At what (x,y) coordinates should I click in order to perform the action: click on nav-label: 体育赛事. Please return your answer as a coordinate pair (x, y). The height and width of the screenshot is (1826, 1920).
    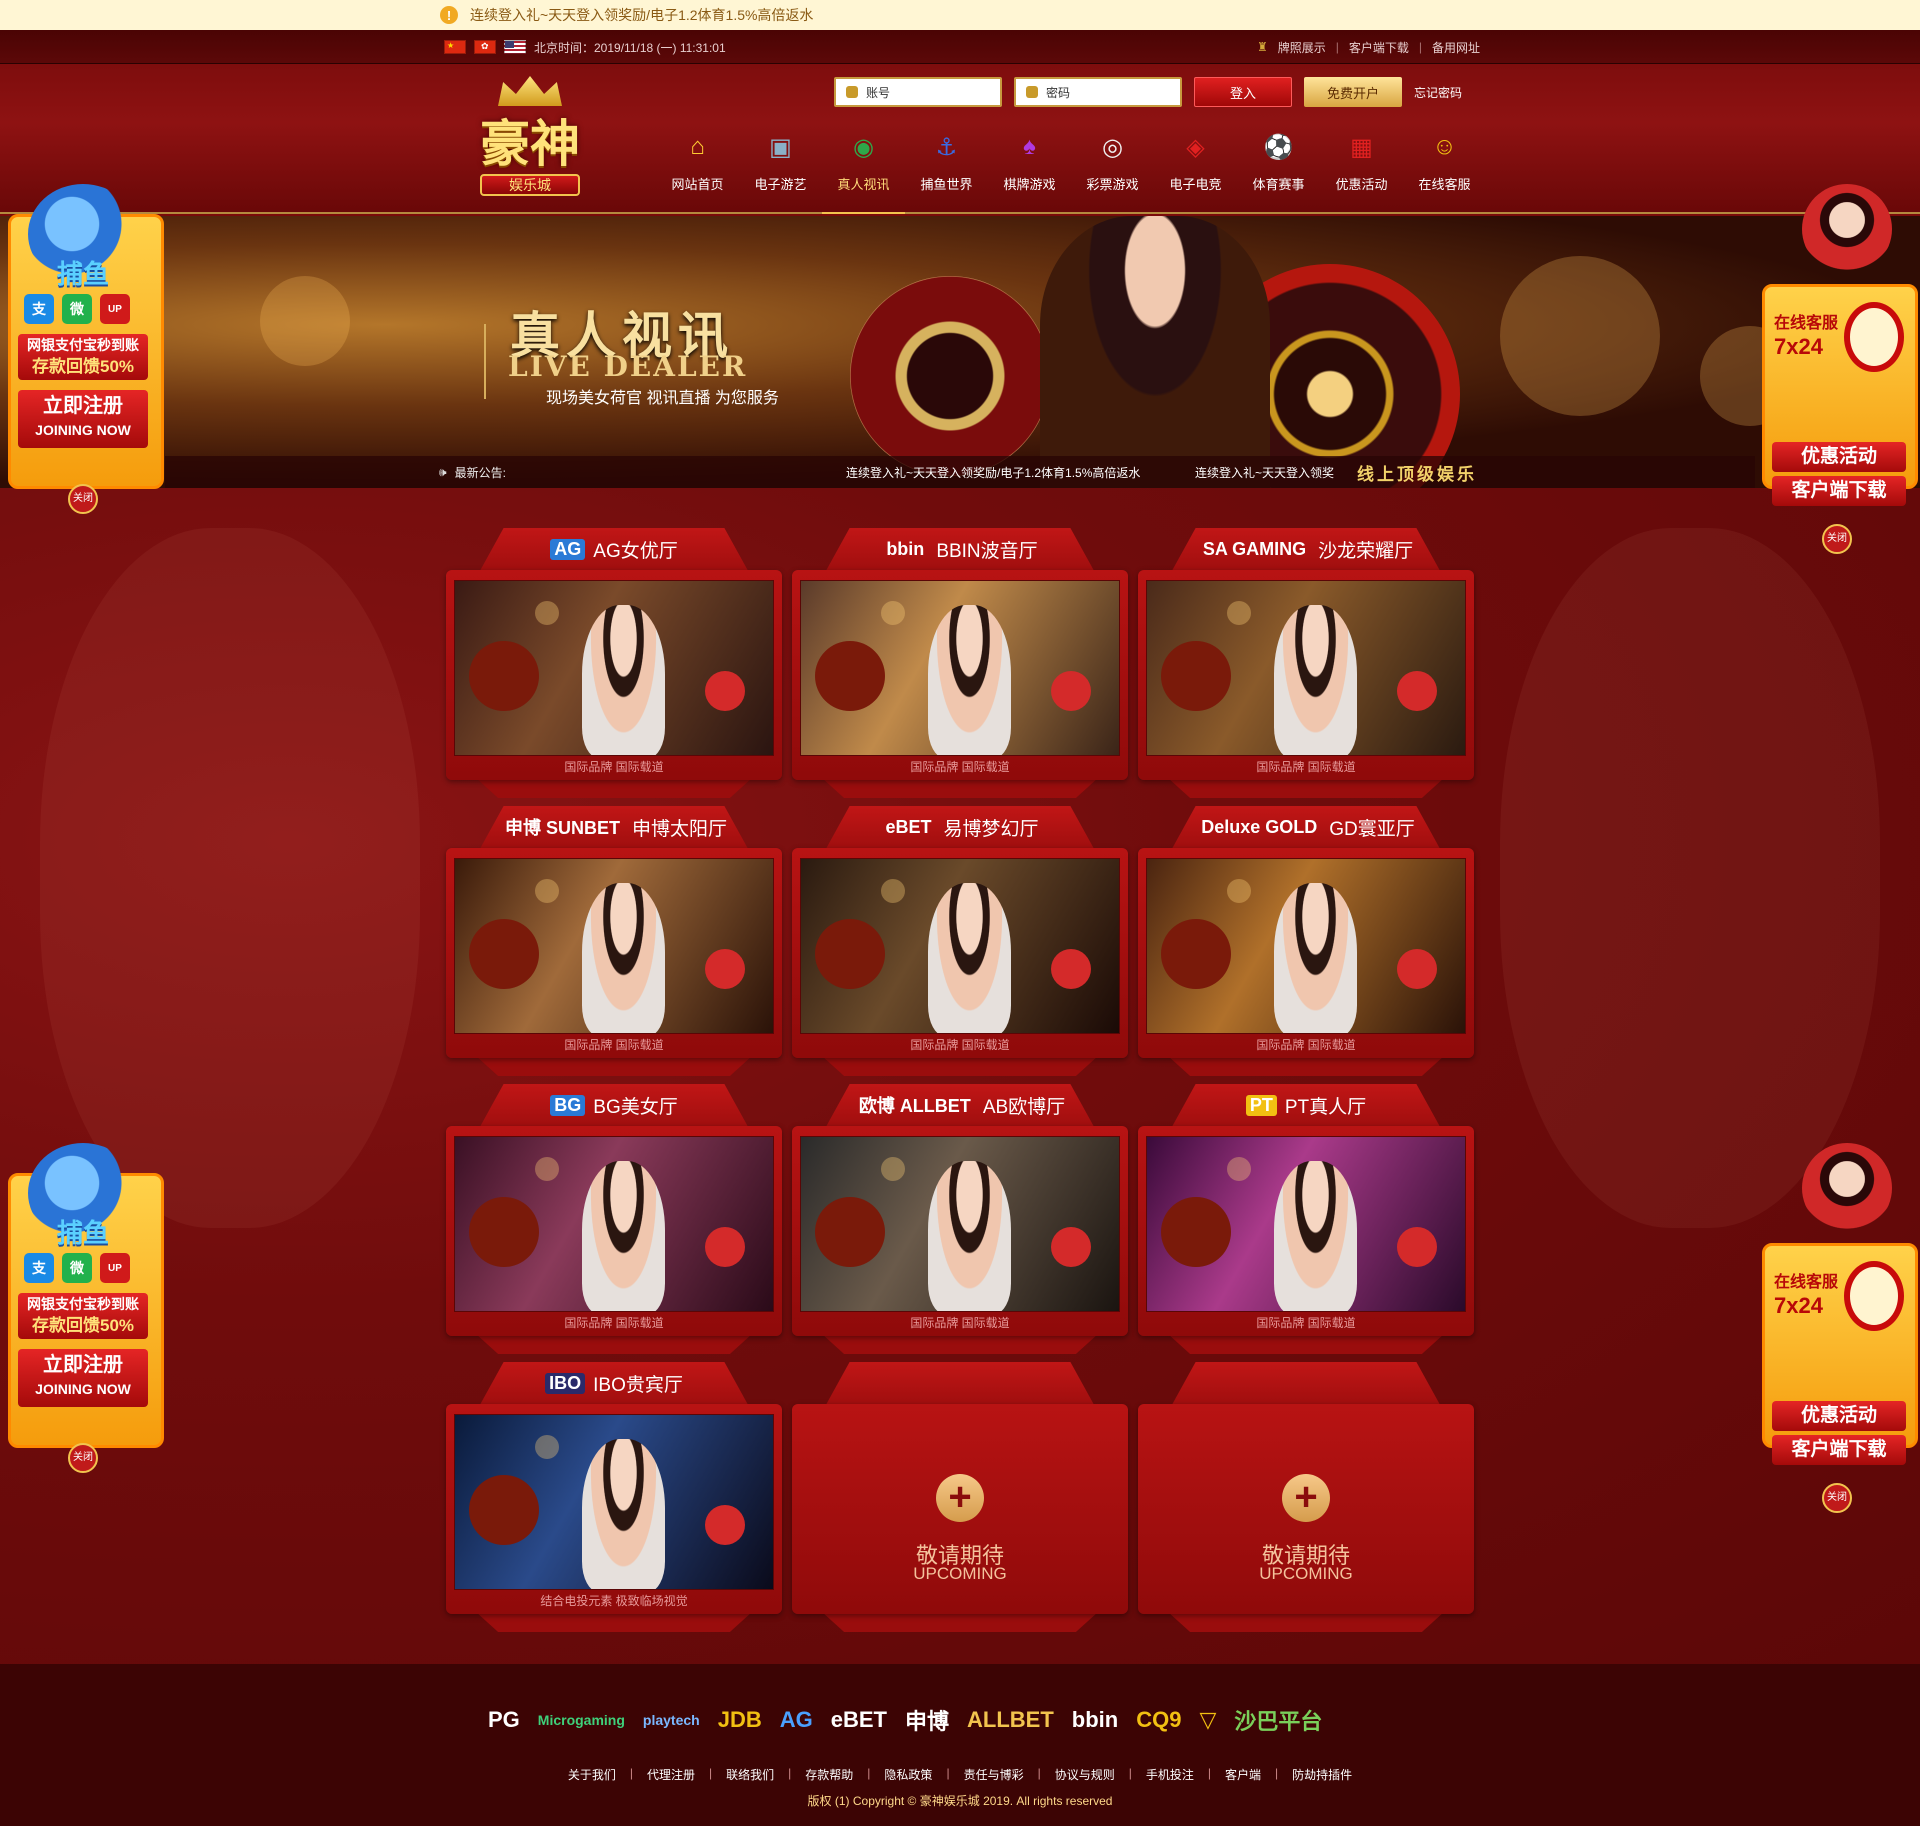
    Looking at the image, I should click on (1278, 184).